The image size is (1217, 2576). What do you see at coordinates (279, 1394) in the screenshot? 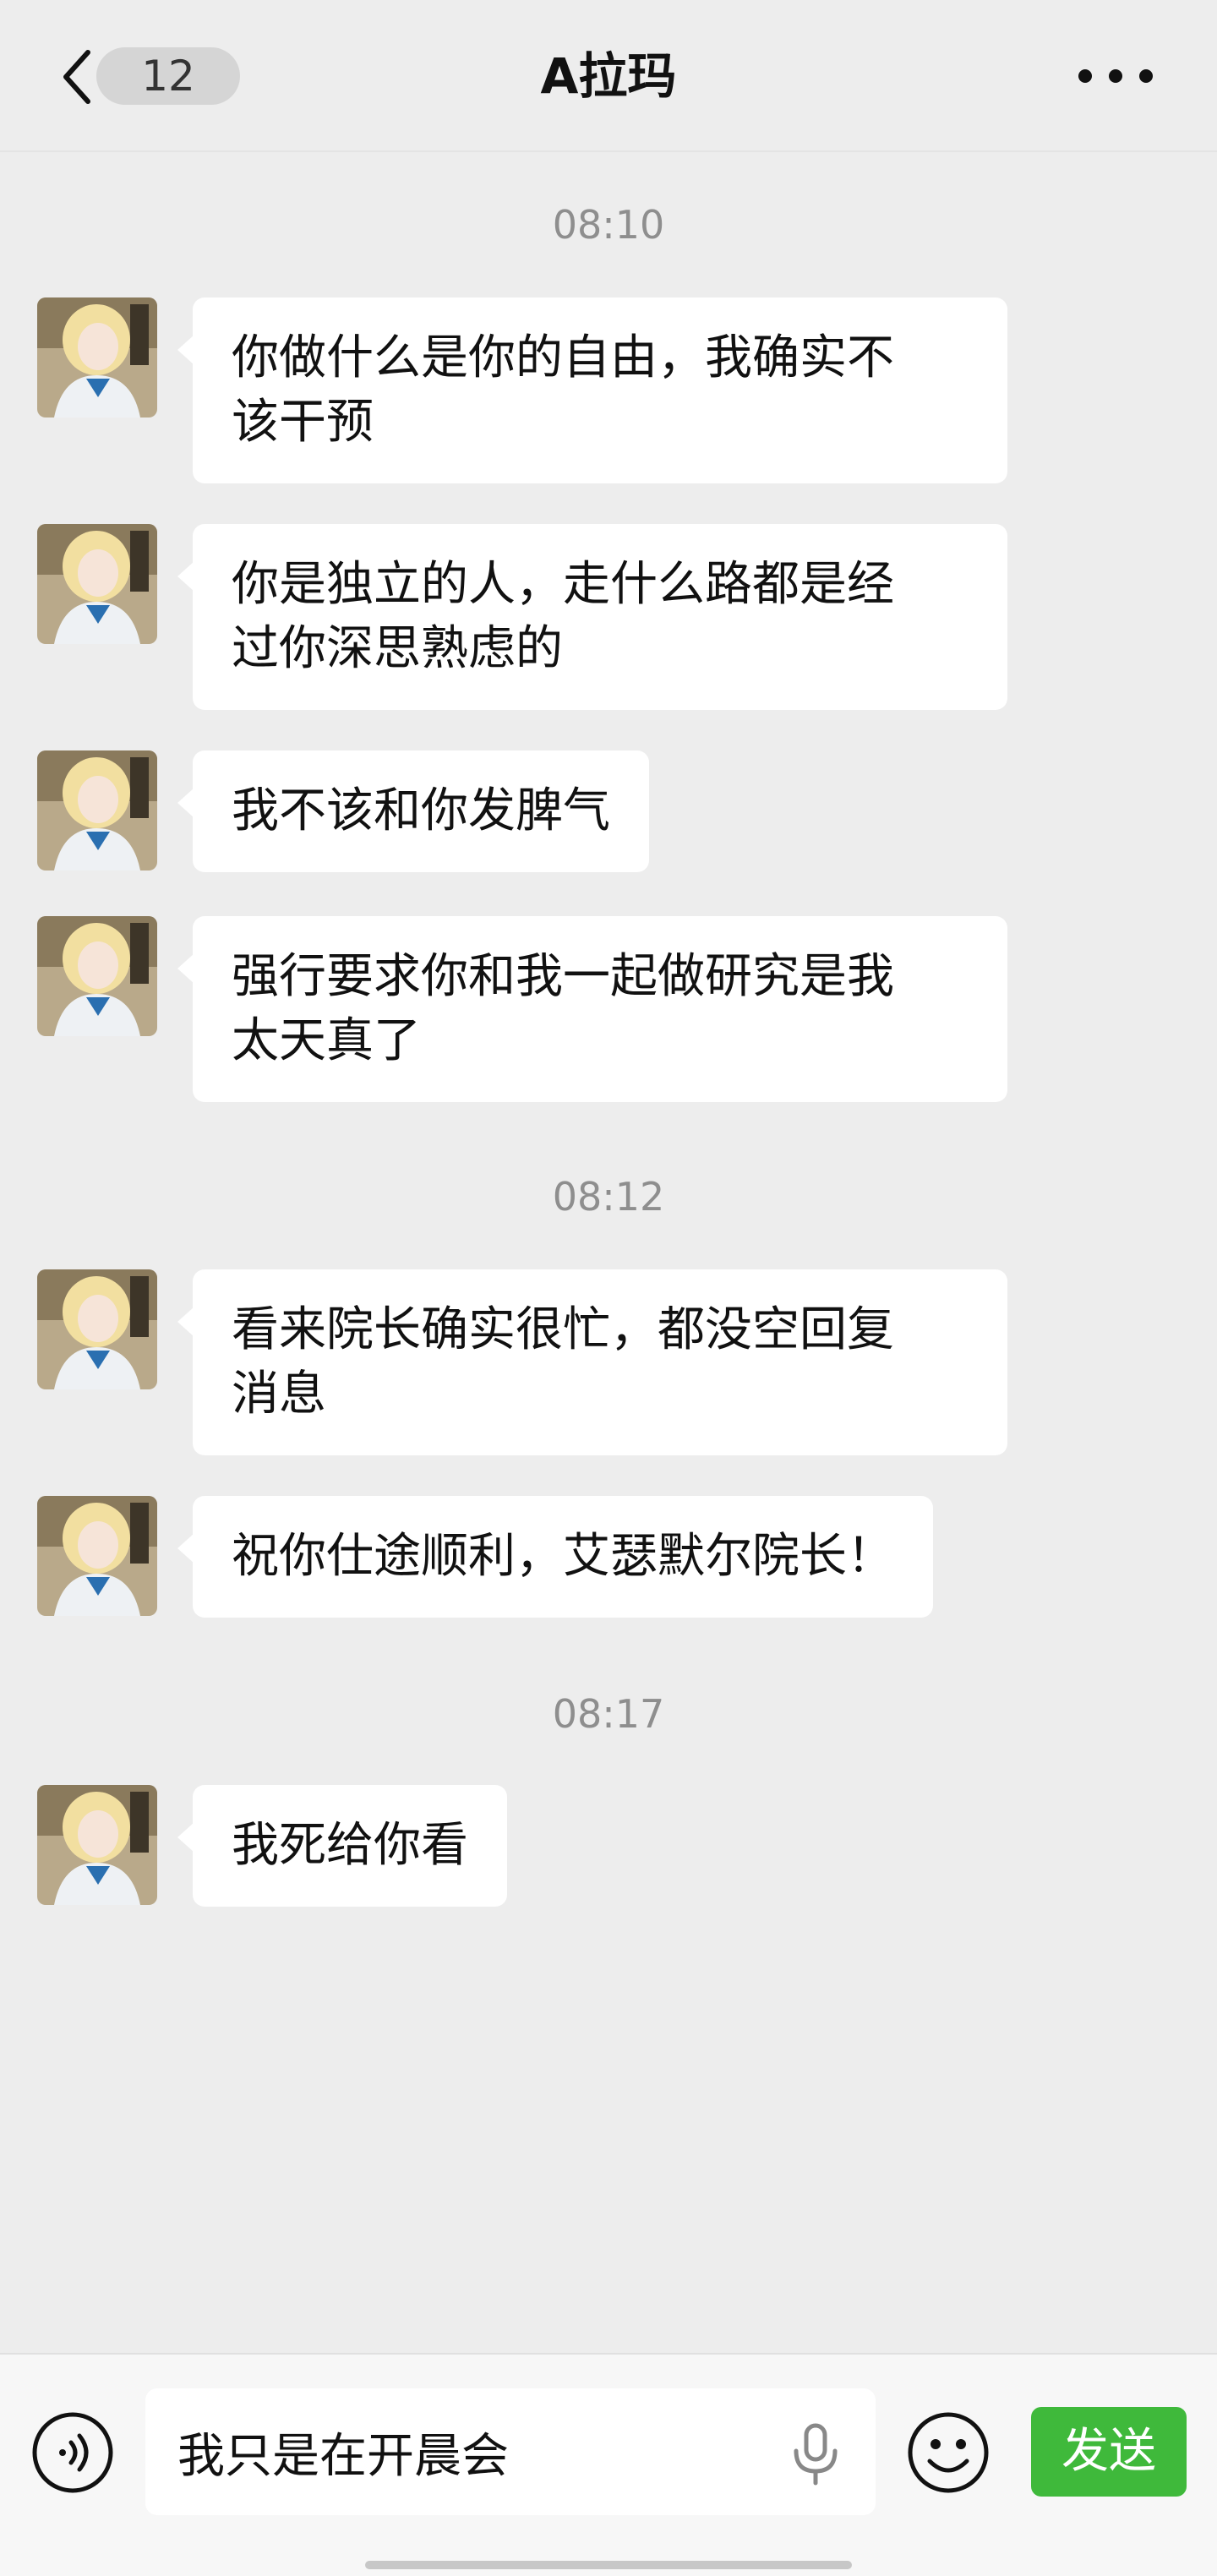
I see `message-text-line: 消息` at bounding box center [279, 1394].